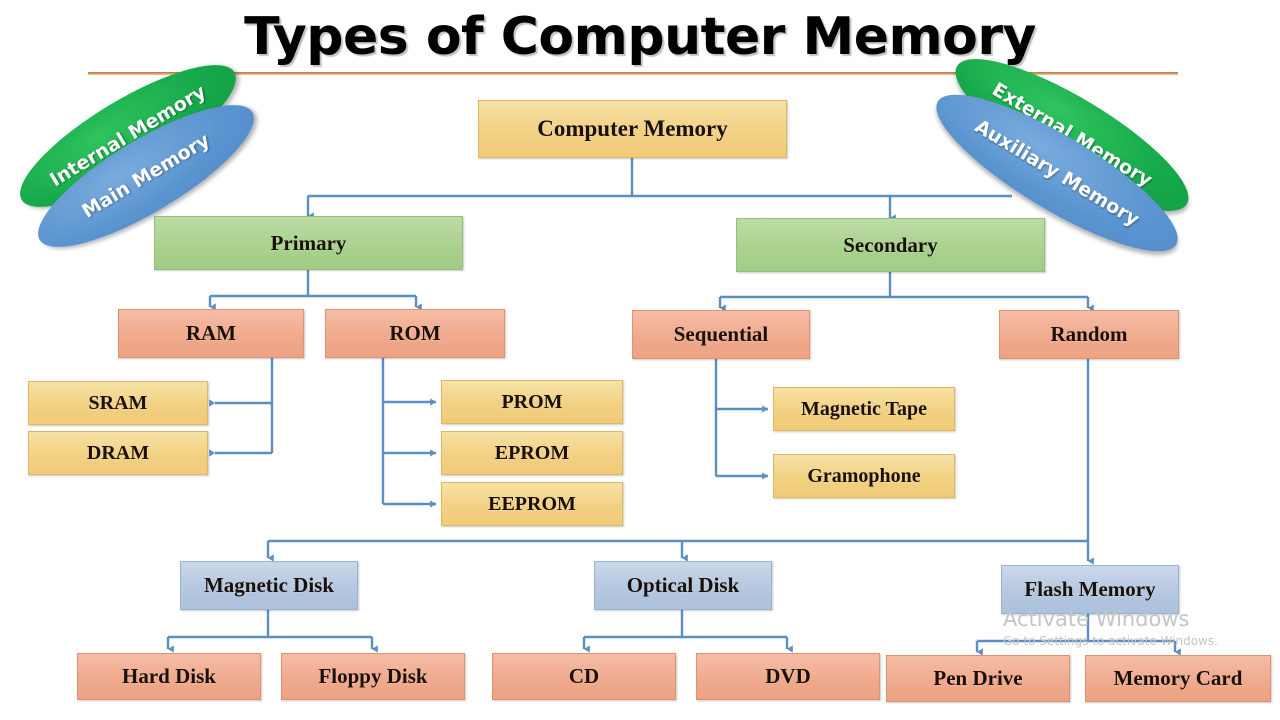  I want to click on node-label: DRAM, so click(118, 452).